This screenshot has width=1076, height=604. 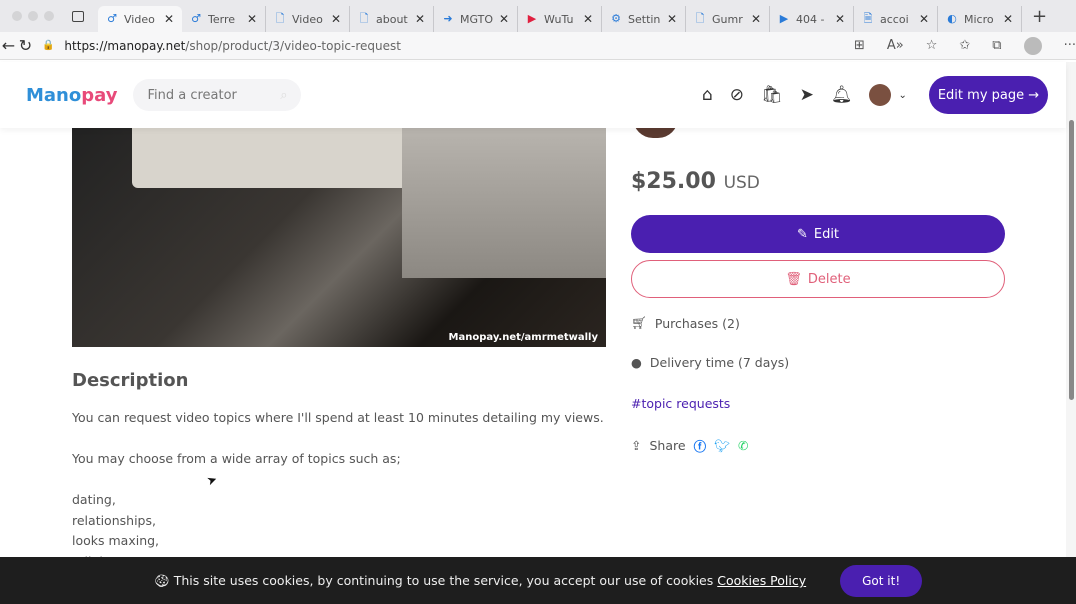 I want to click on browser-tab: ♂ Terre ✕, so click(x=224, y=19).